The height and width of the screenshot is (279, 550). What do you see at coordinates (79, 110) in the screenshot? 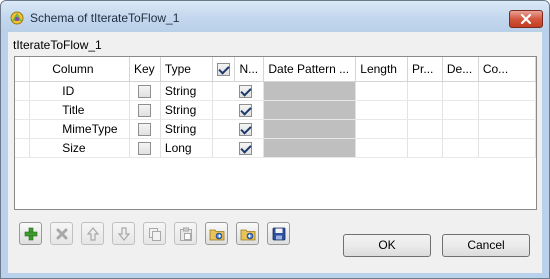
I see `cell-column-name: Title` at bounding box center [79, 110].